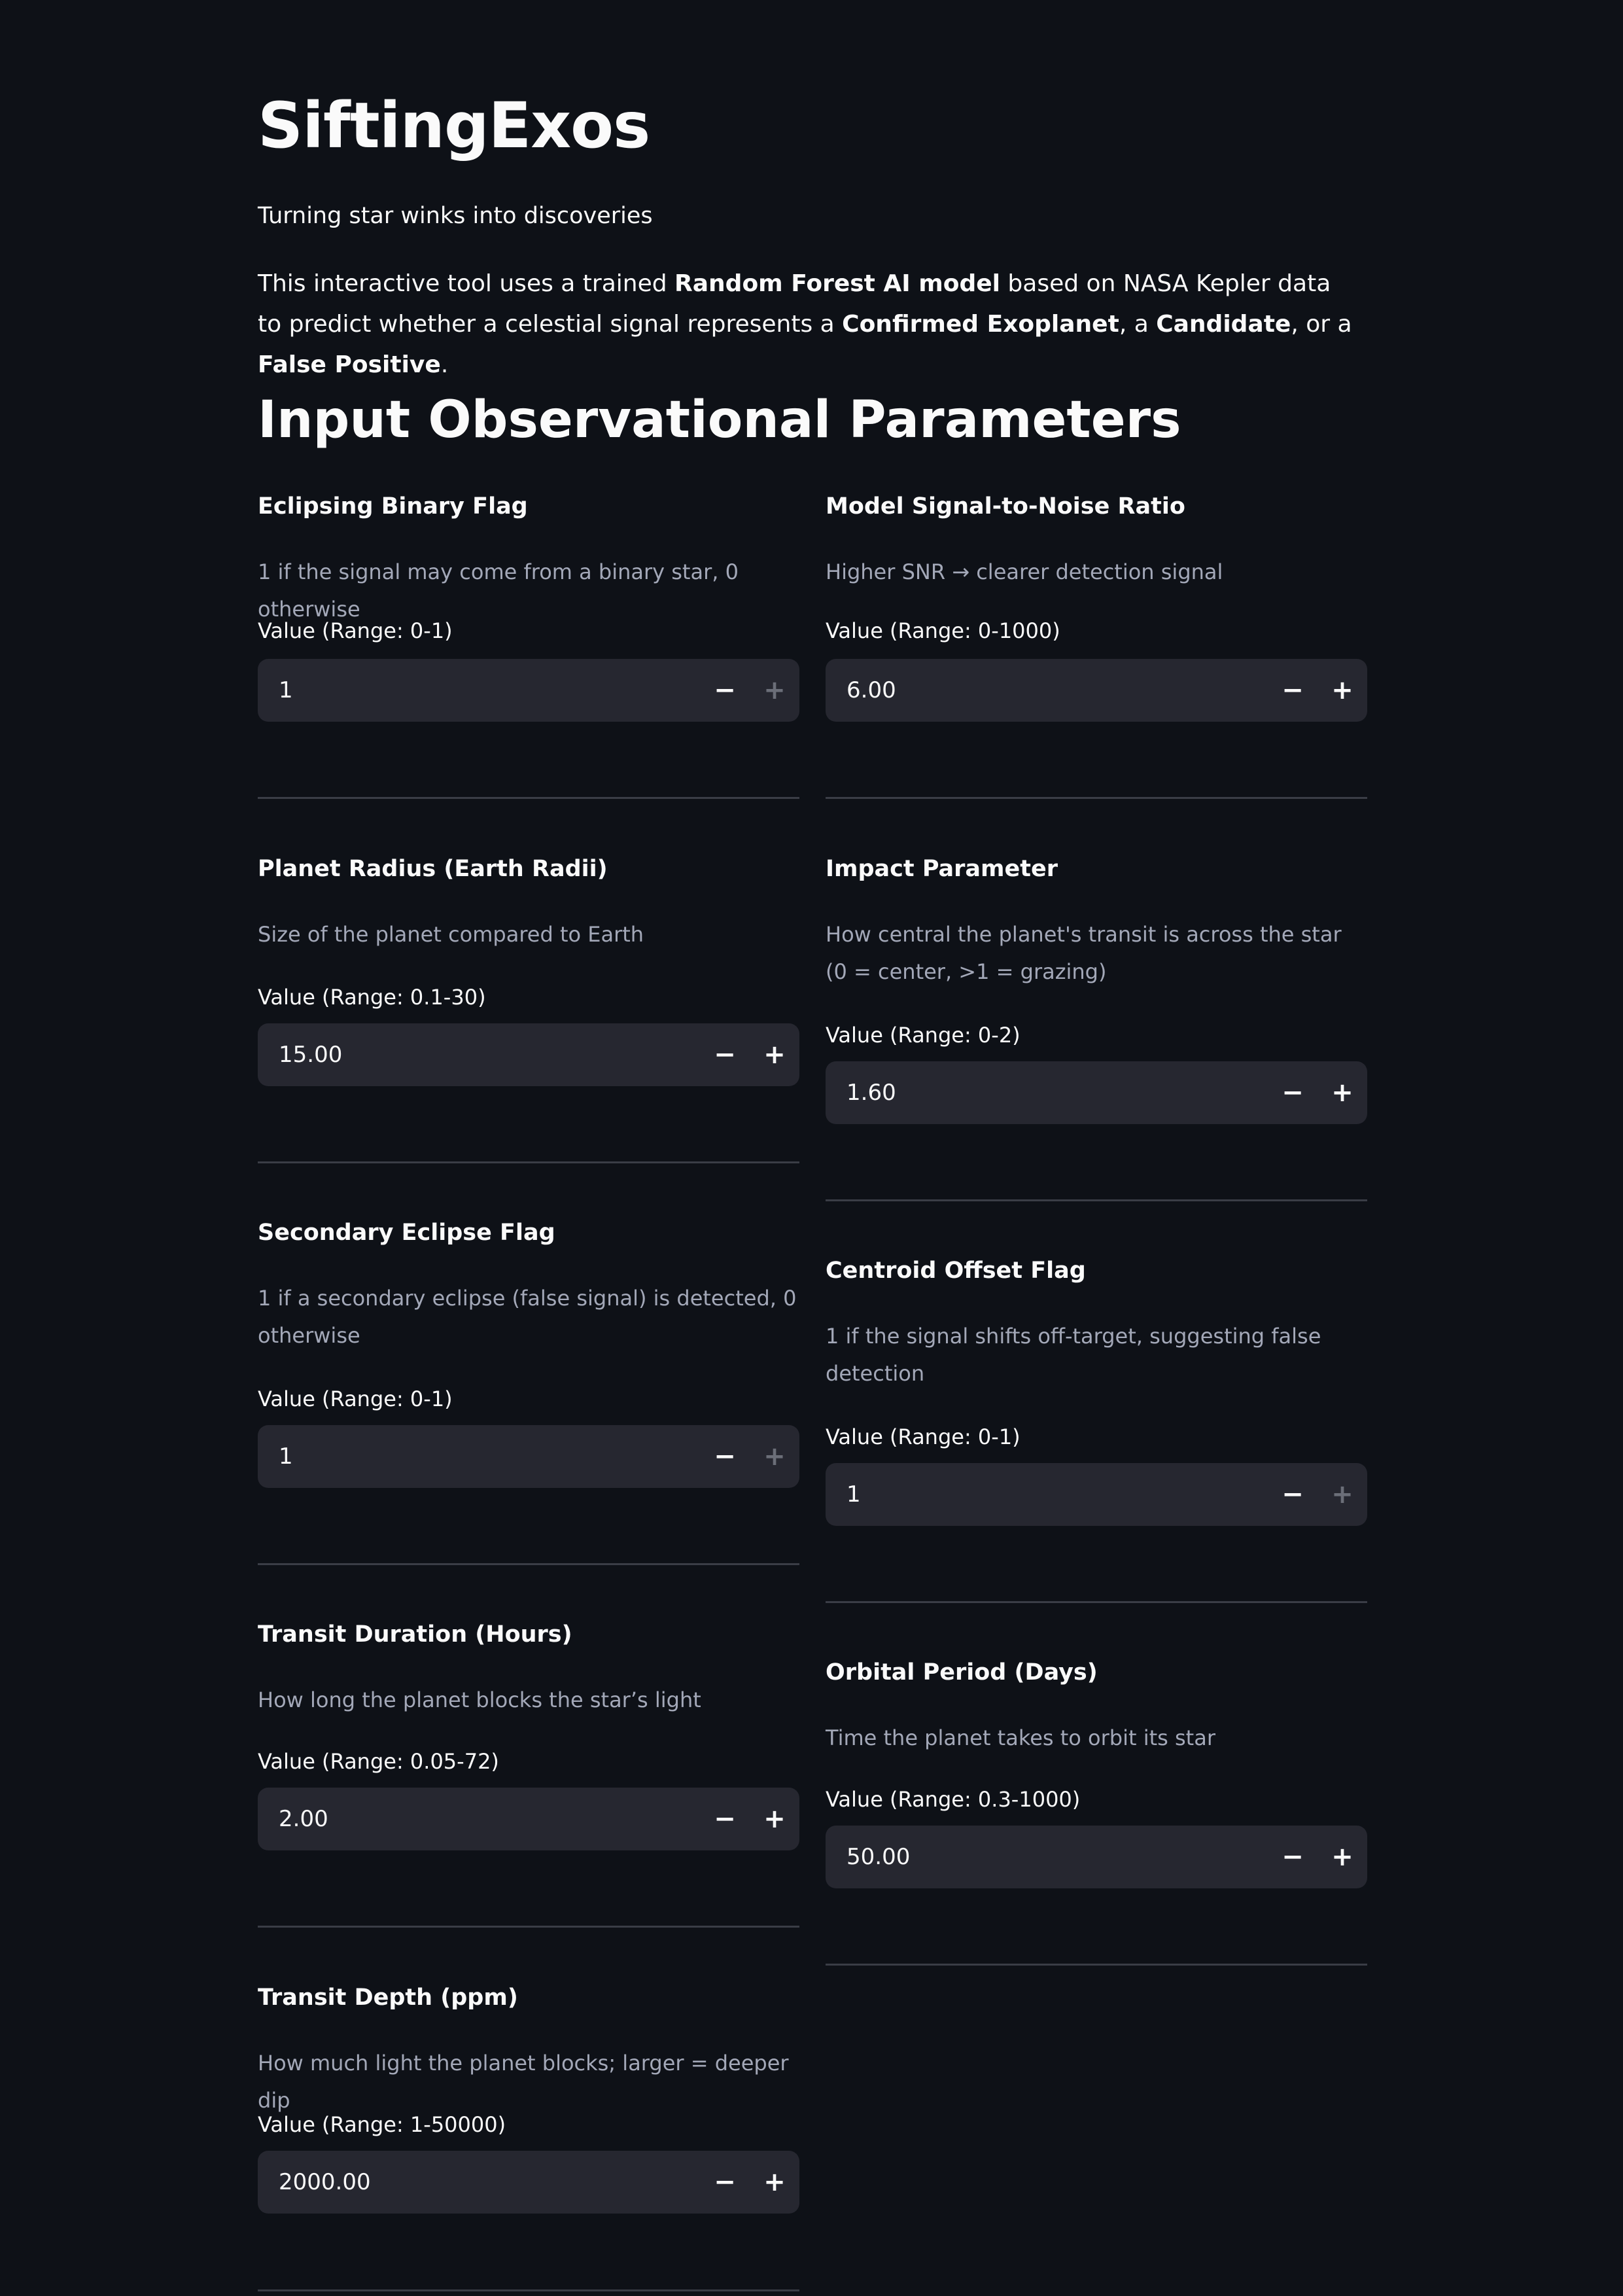  What do you see at coordinates (303, 1819) in the screenshot?
I see `input-value: 2.00` at bounding box center [303, 1819].